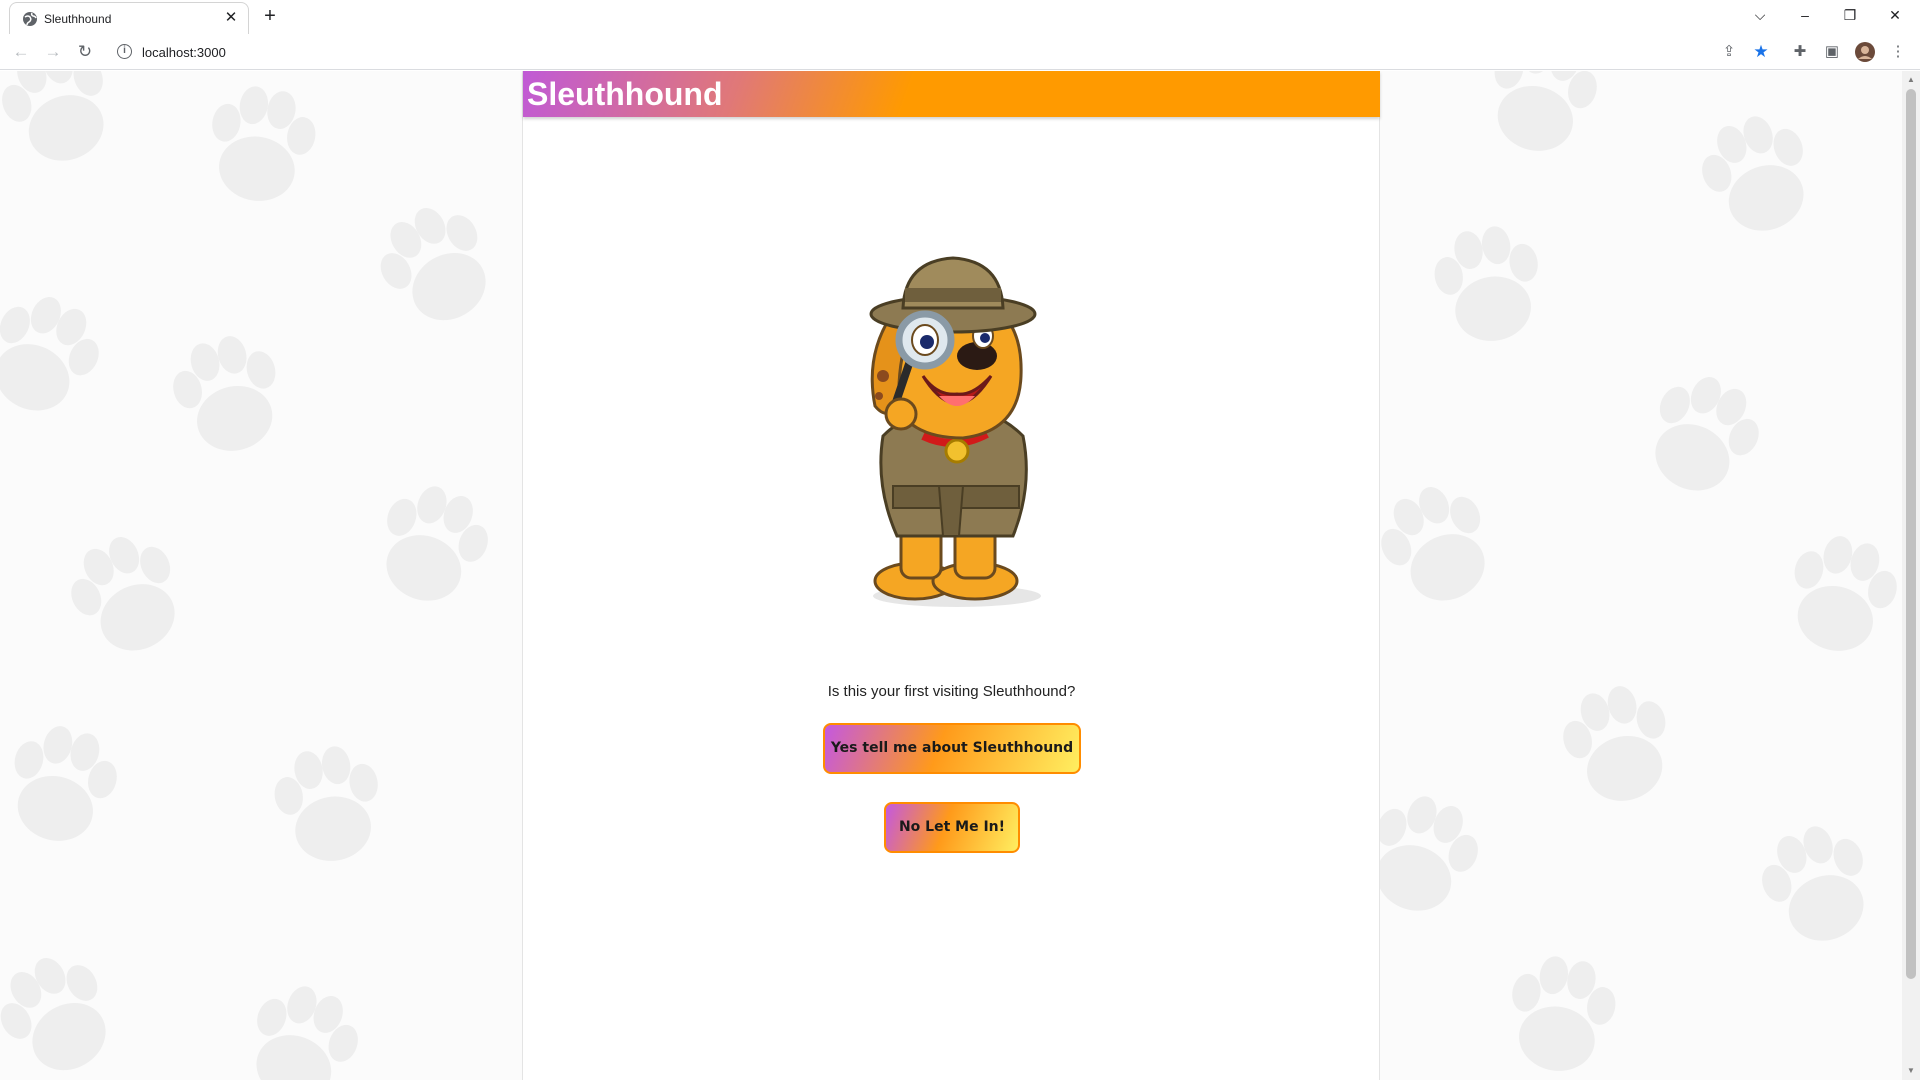  Describe the element at coordinates (952, 827) in the screenshot. I see `let-me-in-button: No Let Me In!` at that location.